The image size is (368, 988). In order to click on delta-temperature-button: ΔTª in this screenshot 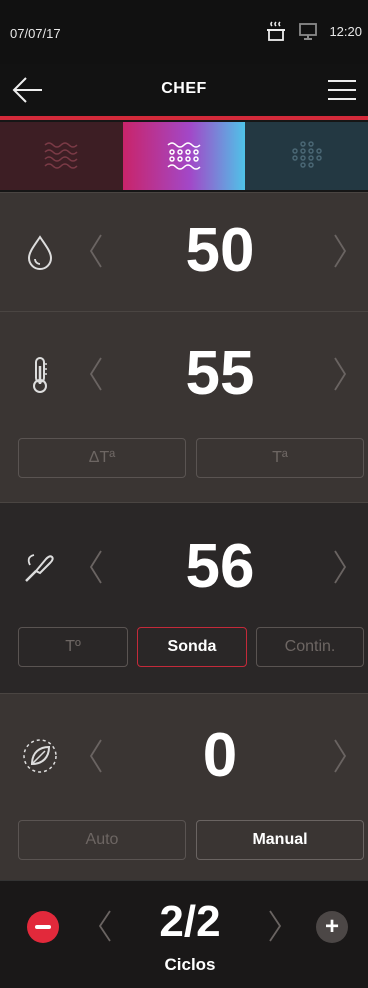, I will do `click(102, 458)`.